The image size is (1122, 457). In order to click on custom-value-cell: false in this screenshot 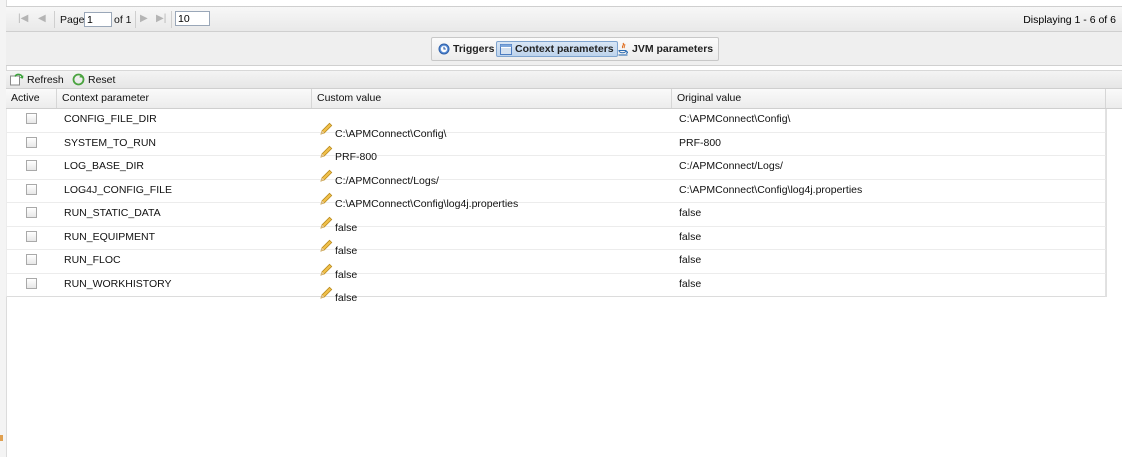, I will do `click(338, 291)`.